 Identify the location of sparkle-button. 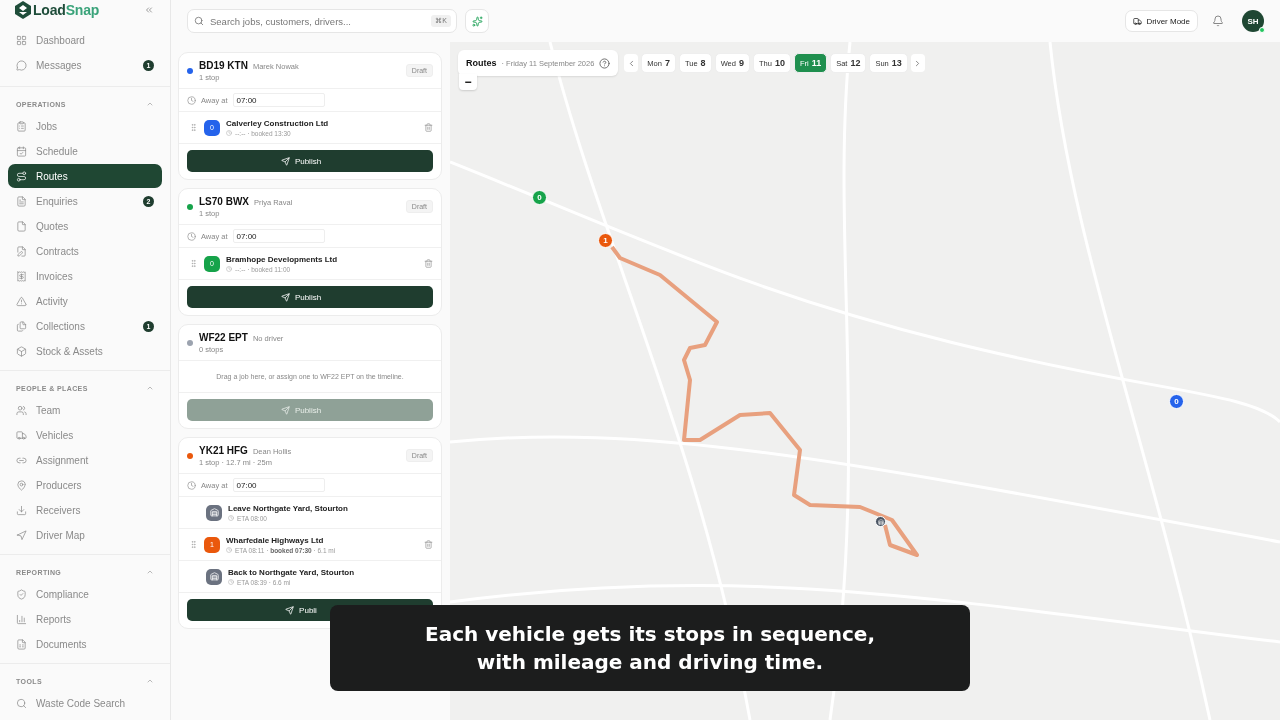
(477, 21).